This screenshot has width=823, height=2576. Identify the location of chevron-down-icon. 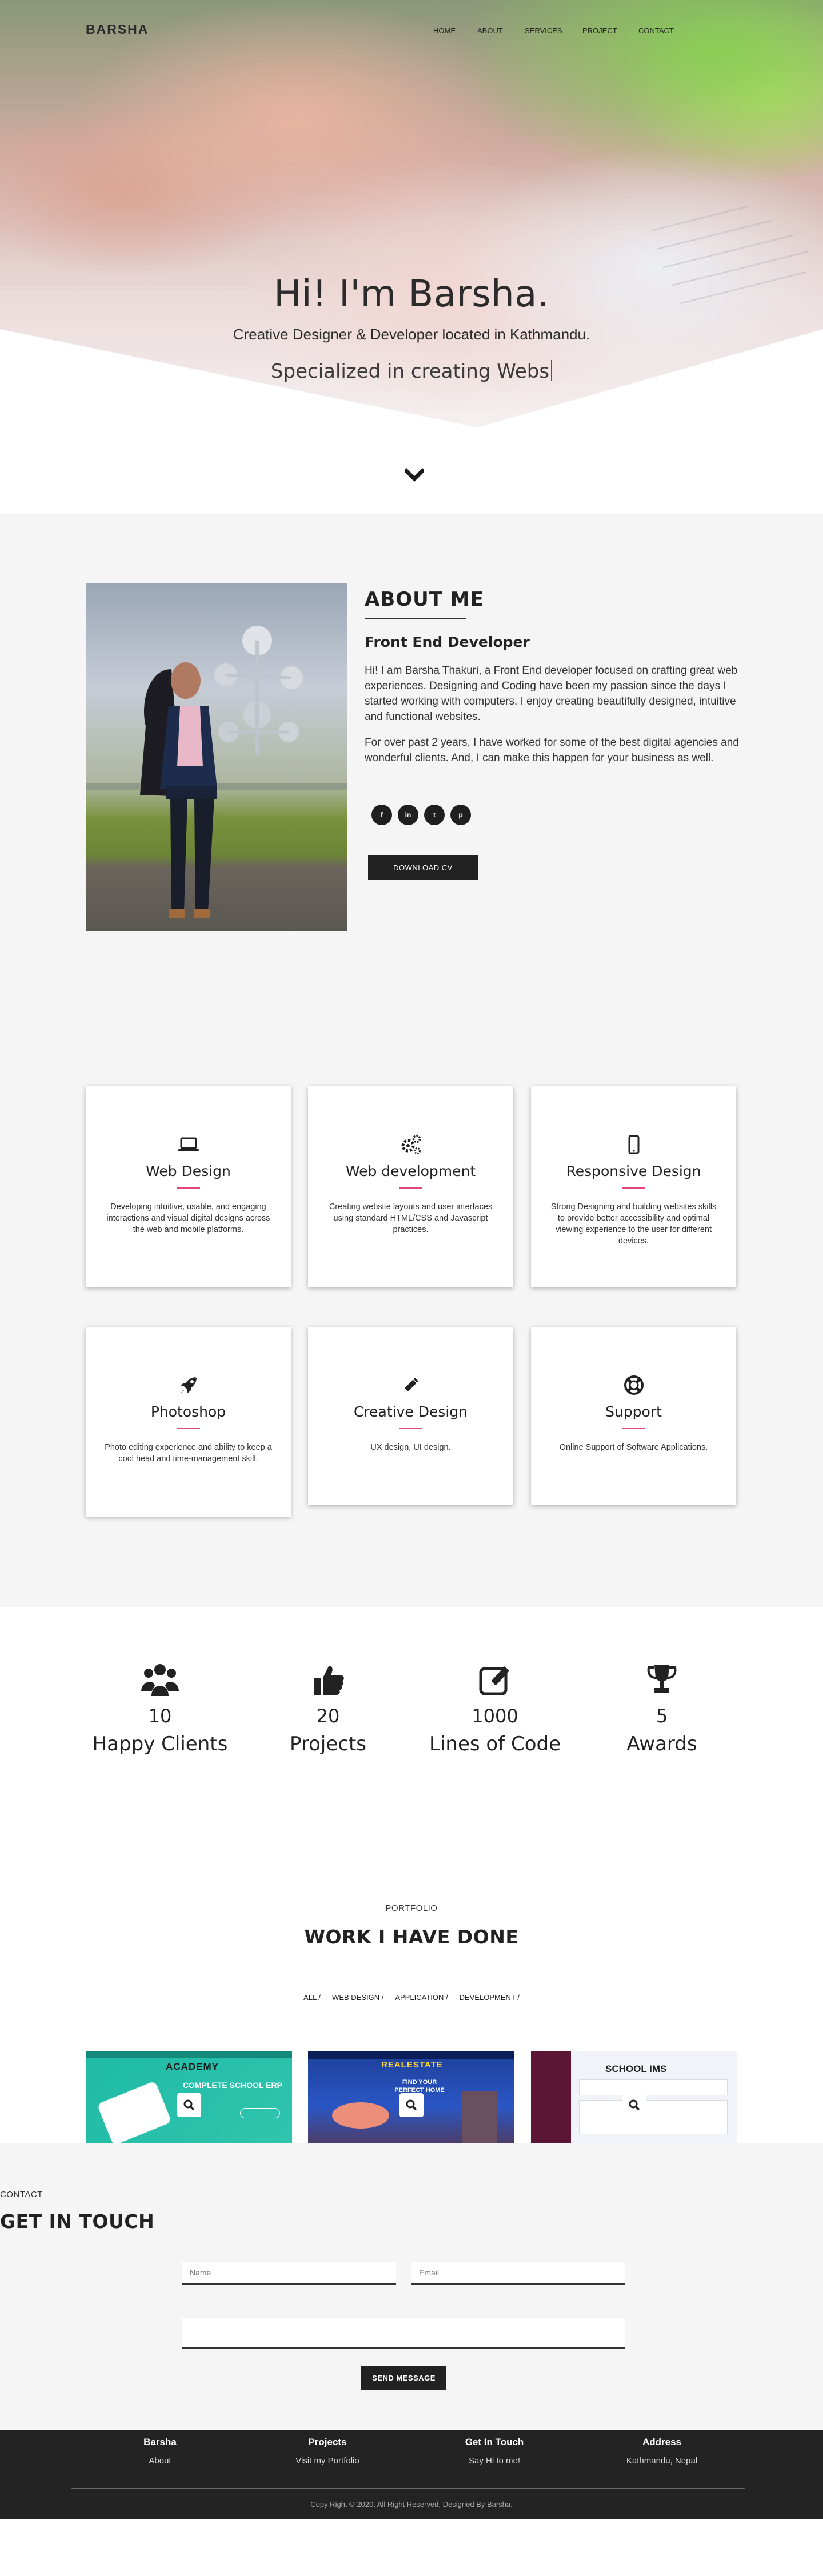
(414, 475).